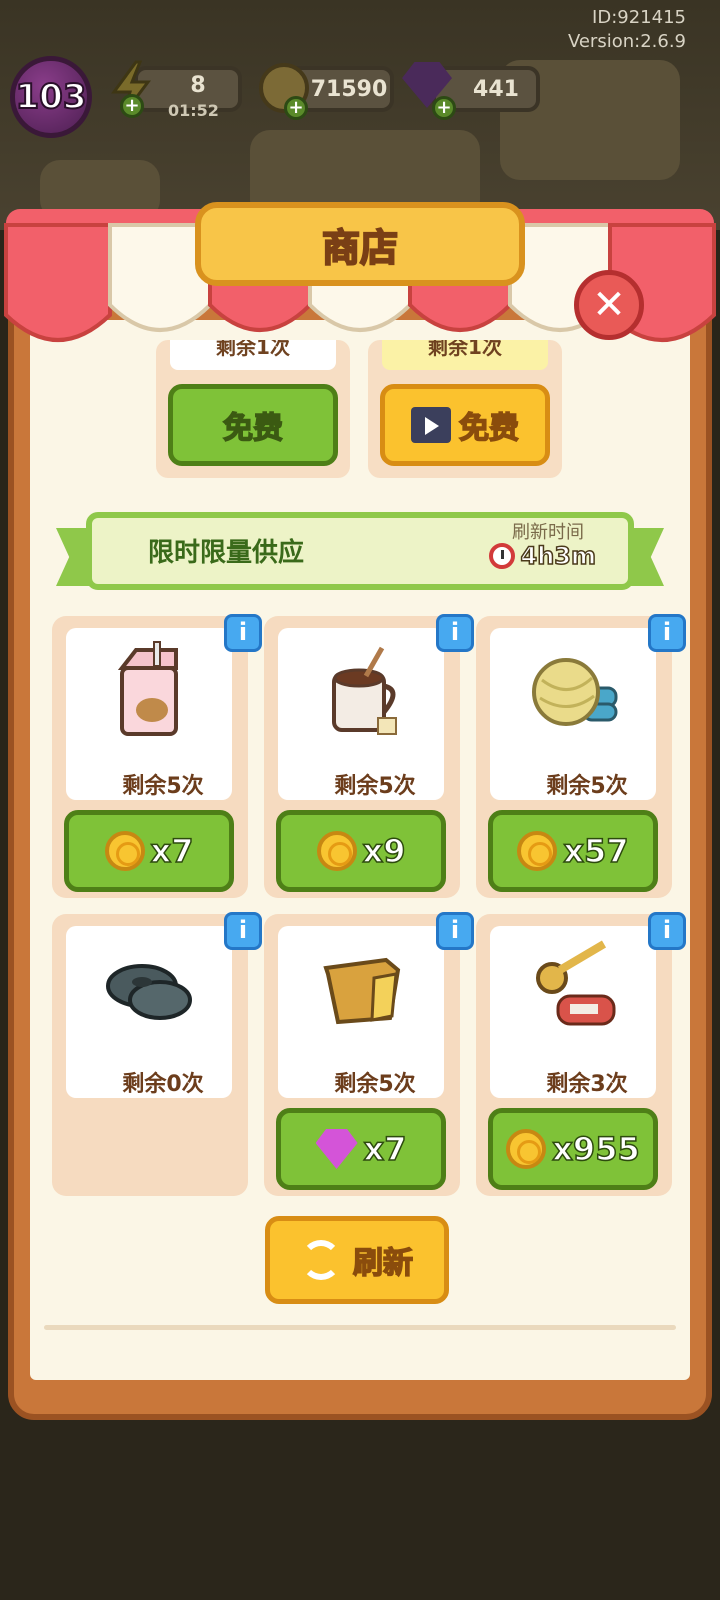 The width and height of the screenshot is (720, 1600). Describe the element at coordinates (163, 1084) in the screenshot. I see `item-remaining: 剩余0次` at that location.